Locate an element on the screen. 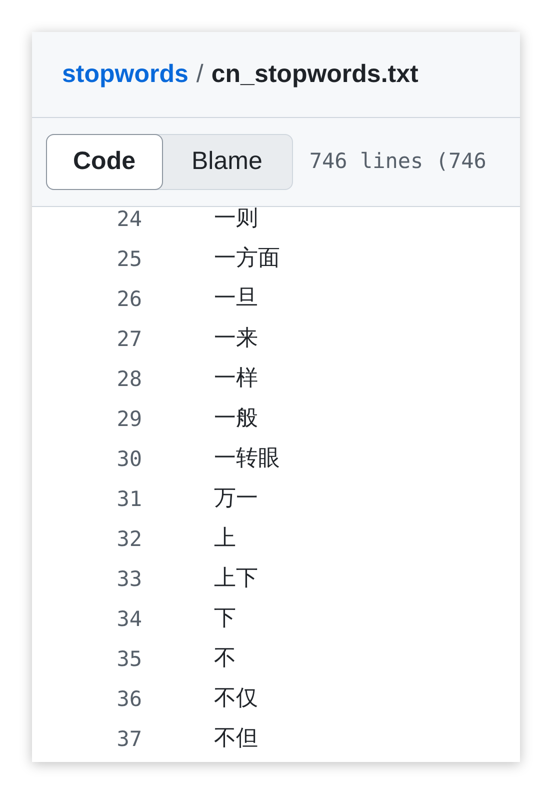  line-number: 30 is located at coordinates (129, 459).